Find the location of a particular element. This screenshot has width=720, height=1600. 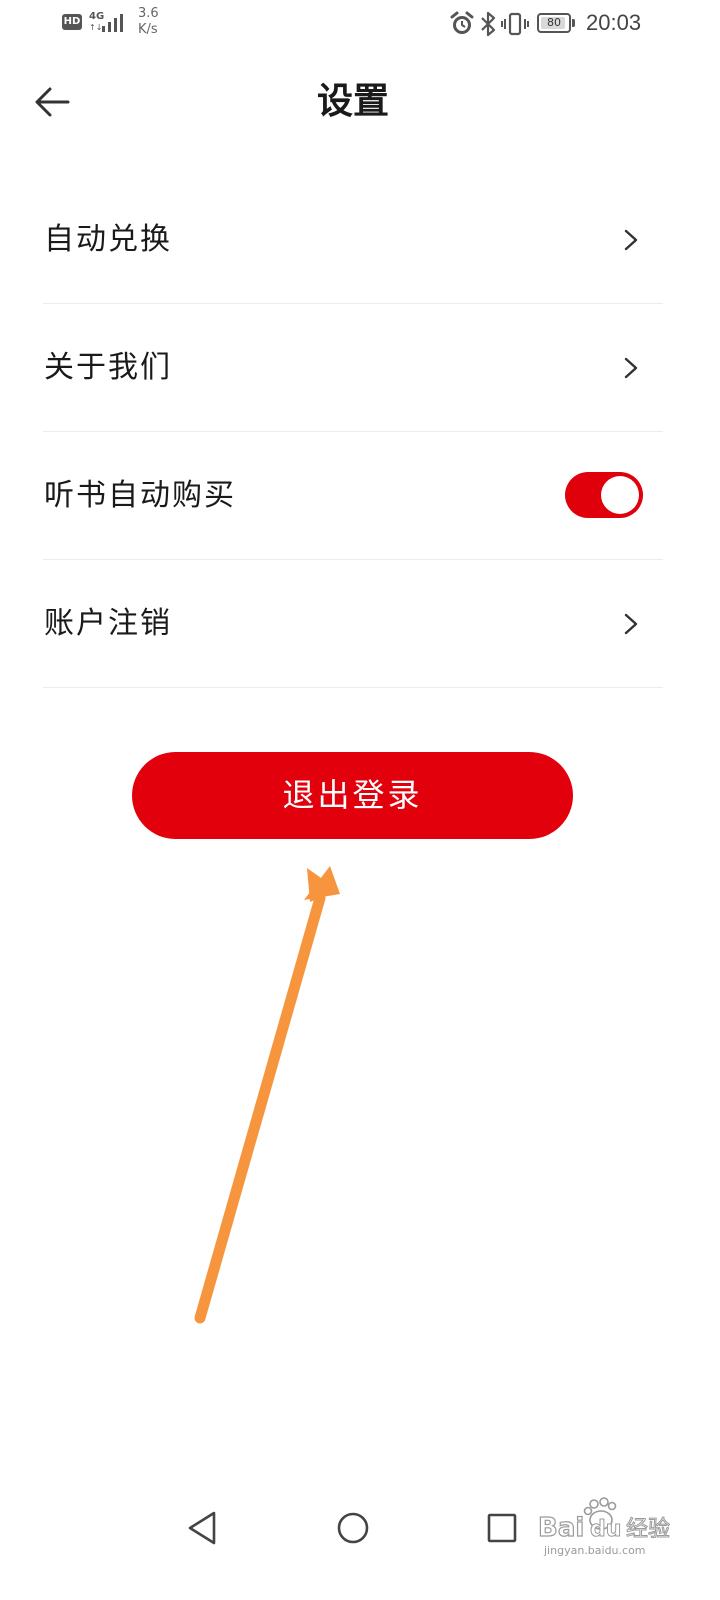

svg-text: du is located at coordinates (605, 1529).